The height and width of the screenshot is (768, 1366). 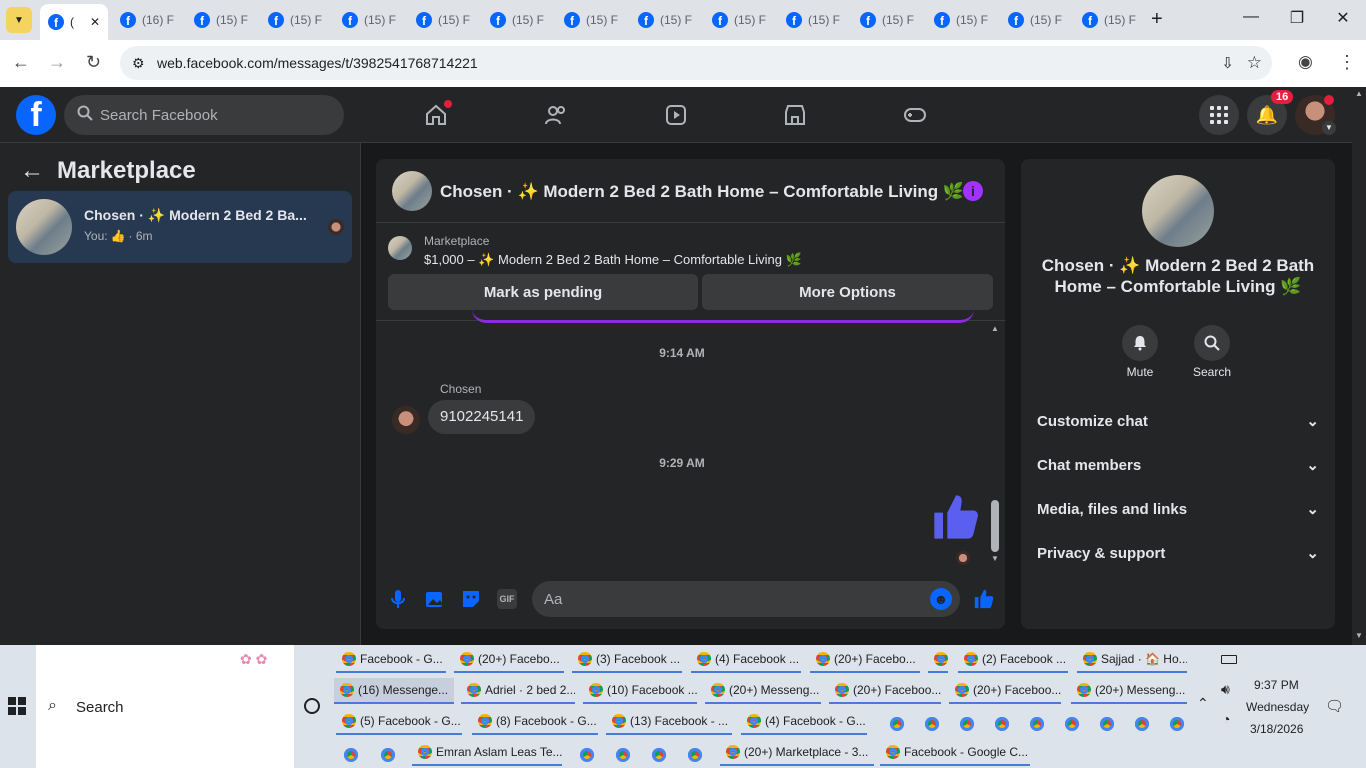 I want to click on gif-icon: GIF, so click(x=507, y=599).